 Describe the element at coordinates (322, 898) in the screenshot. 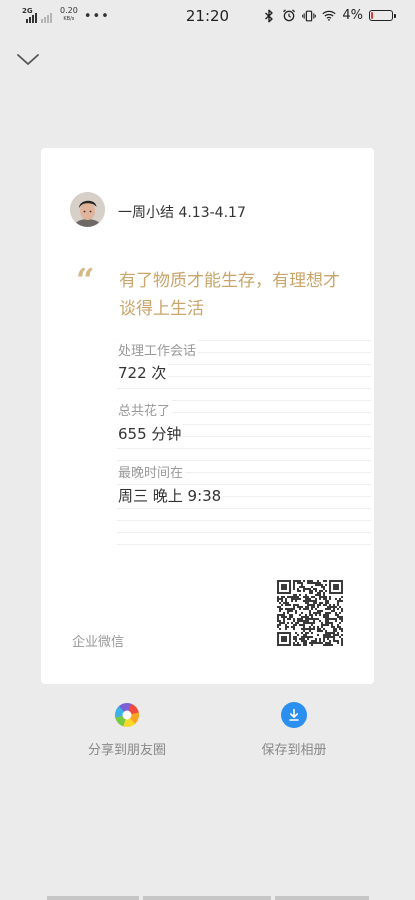

I see `gesture-bar-right` at that location.